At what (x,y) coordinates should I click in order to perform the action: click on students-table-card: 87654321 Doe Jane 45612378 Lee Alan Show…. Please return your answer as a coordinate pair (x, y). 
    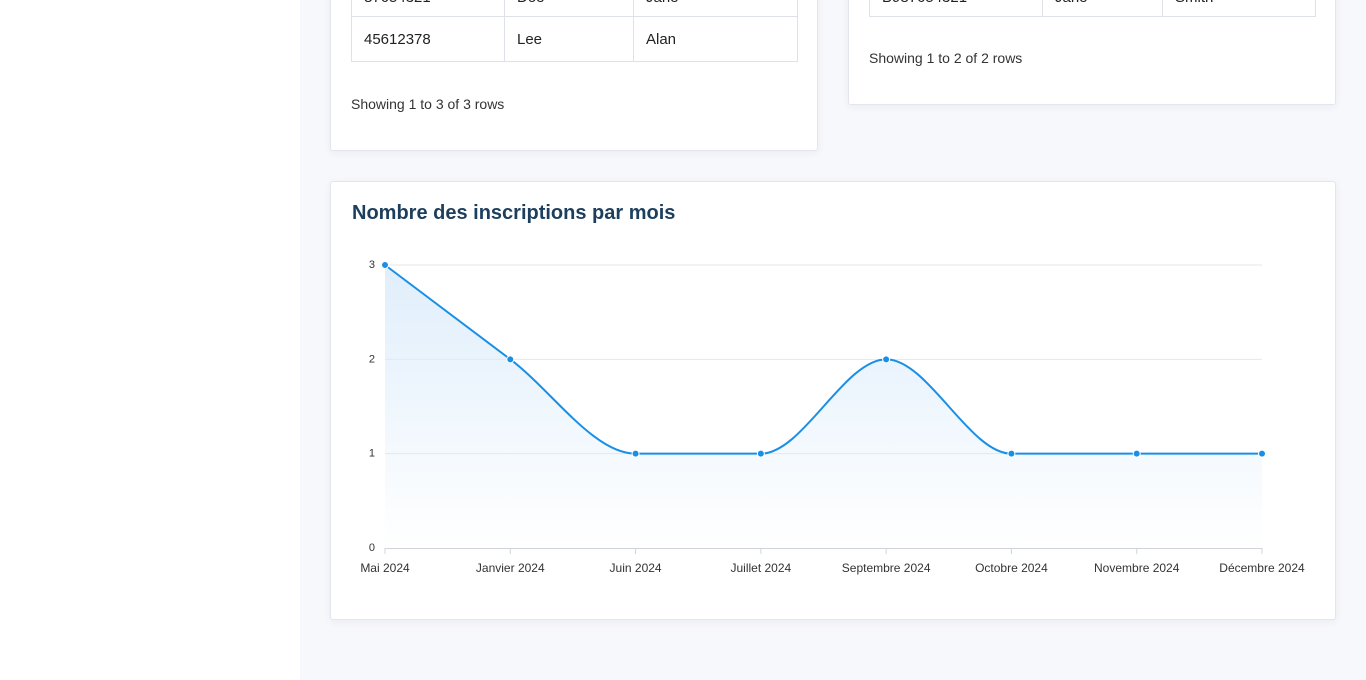
    Looking at the image, I should click on (574, 75).